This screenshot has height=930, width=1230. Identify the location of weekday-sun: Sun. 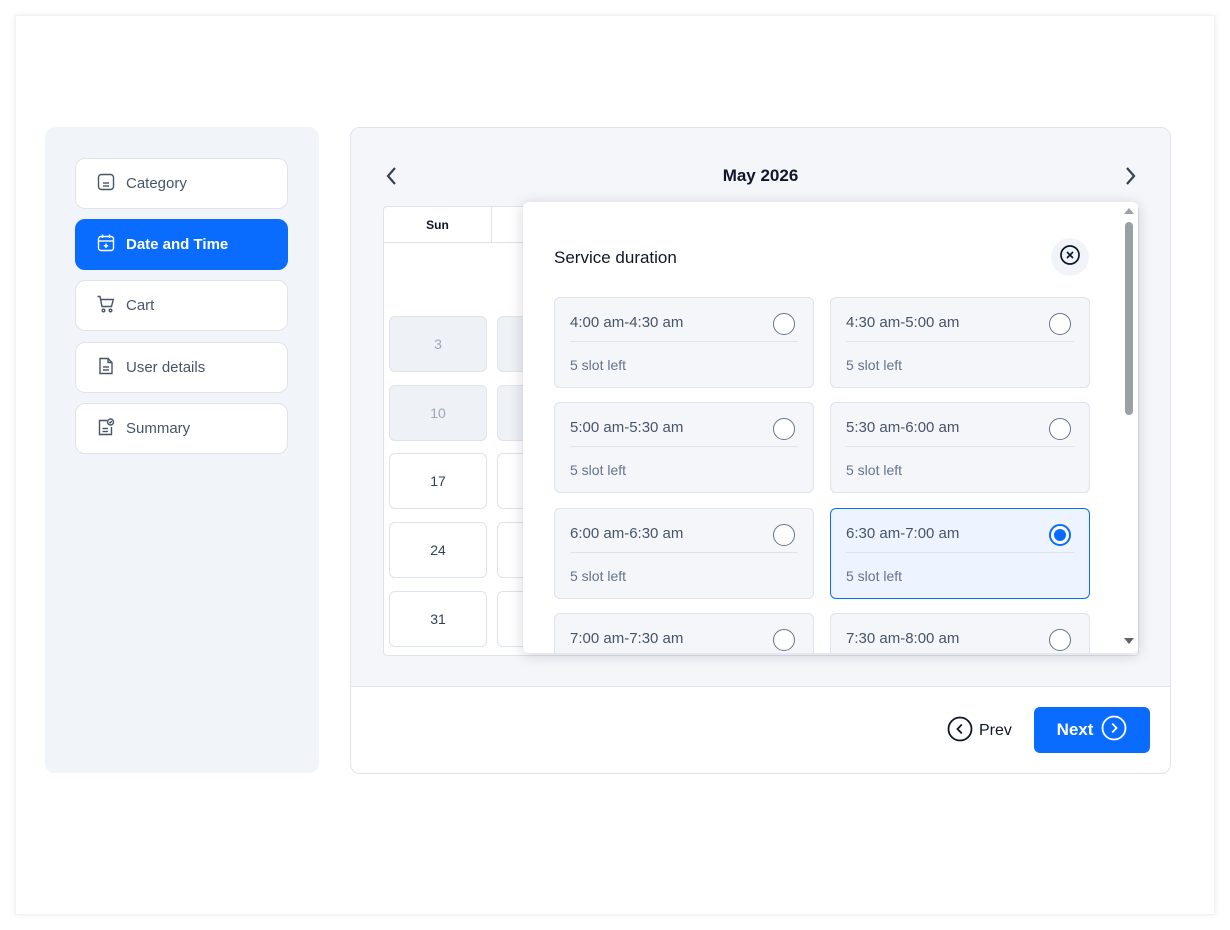
(438, 225).